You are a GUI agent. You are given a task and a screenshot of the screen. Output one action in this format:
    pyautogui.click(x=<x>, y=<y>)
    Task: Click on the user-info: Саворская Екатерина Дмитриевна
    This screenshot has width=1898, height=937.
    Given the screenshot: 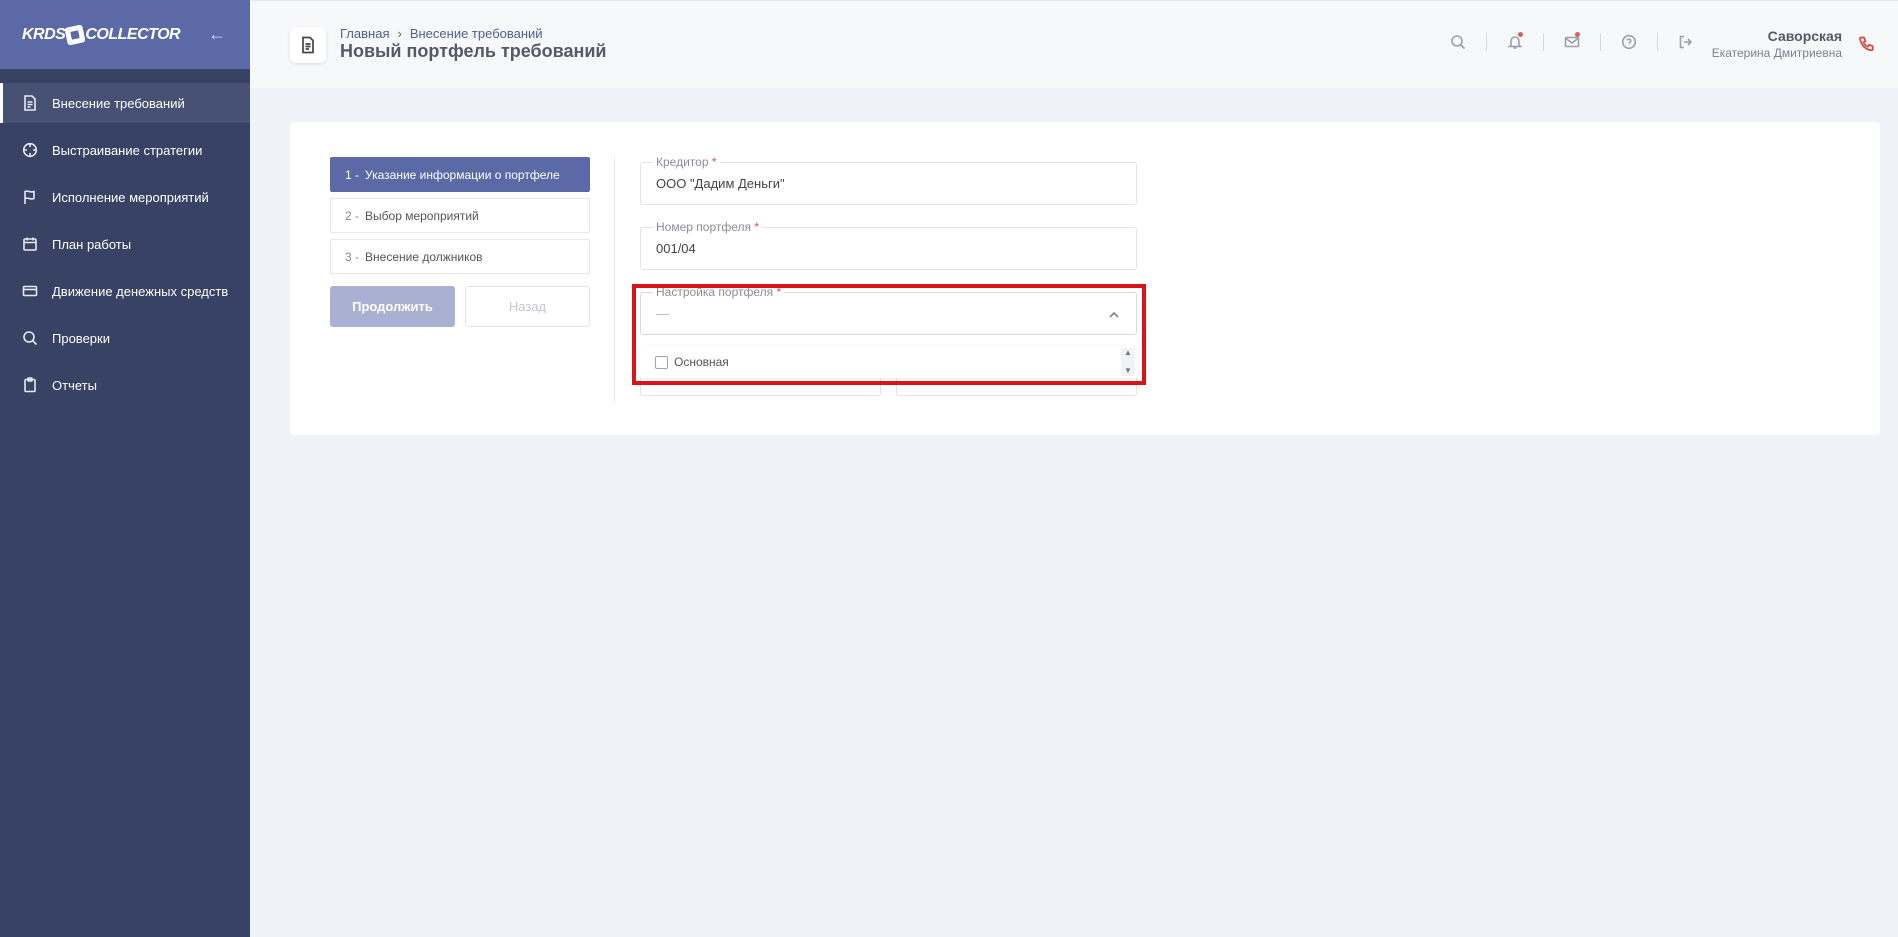 What is the action you would take?
    pyautogui.click(x=1777, y=44)
    